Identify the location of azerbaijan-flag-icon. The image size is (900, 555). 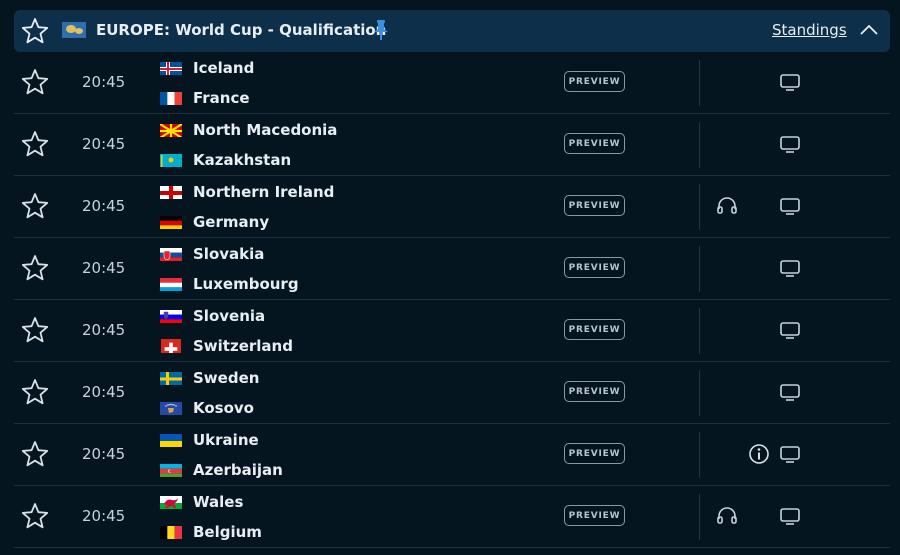
(171, 470).